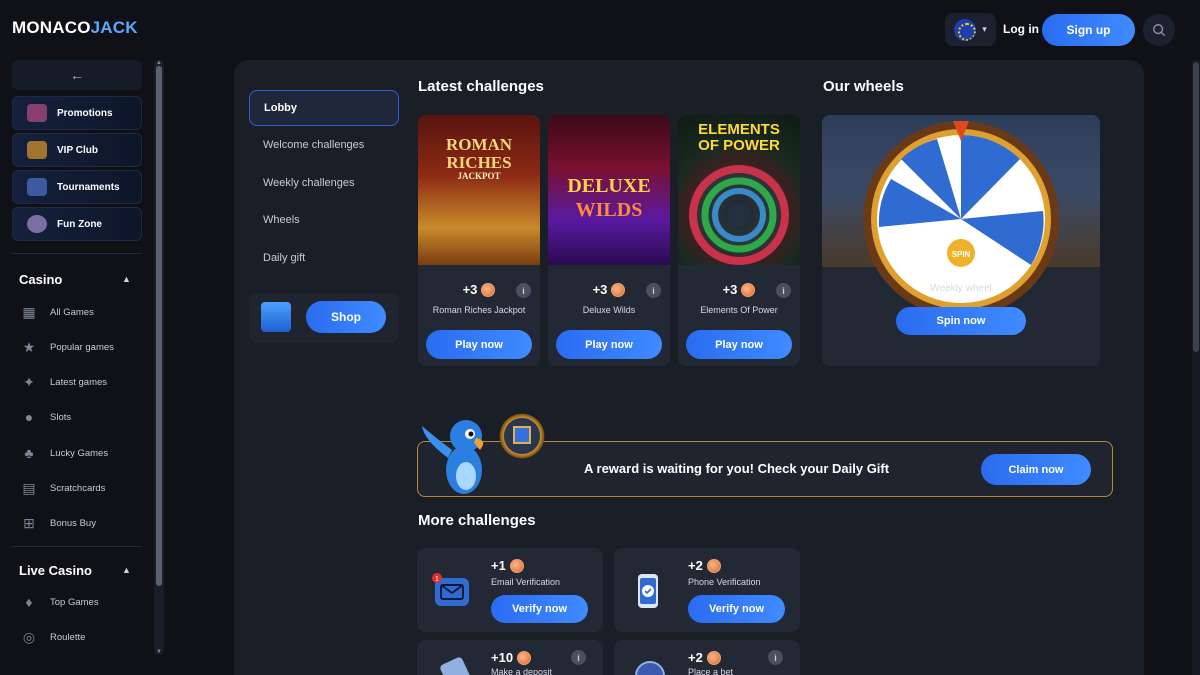  What do you see at coordinates (29, 522) in the screenshot?
I see `gift-icon: ⊞` at bounding box center [29, 522].